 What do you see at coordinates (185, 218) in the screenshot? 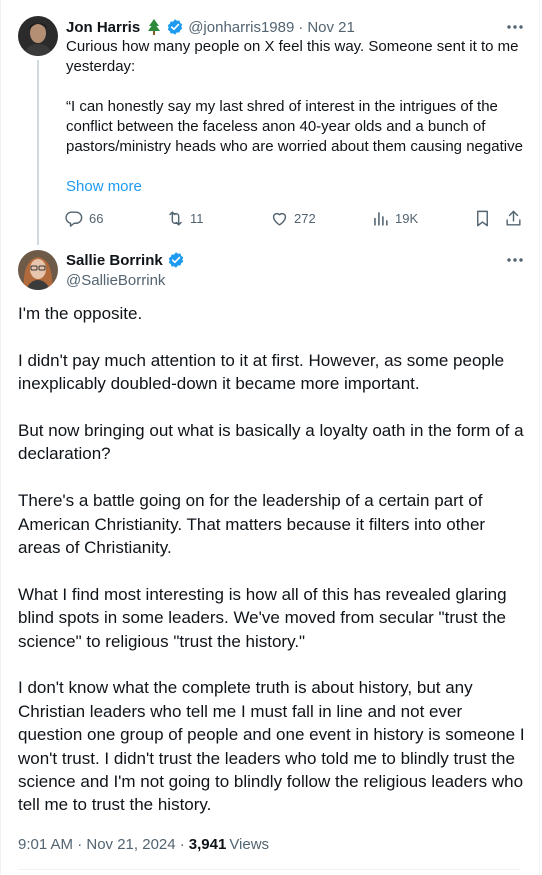
I see `repost-button: 11` at bounding box center [185, 218].